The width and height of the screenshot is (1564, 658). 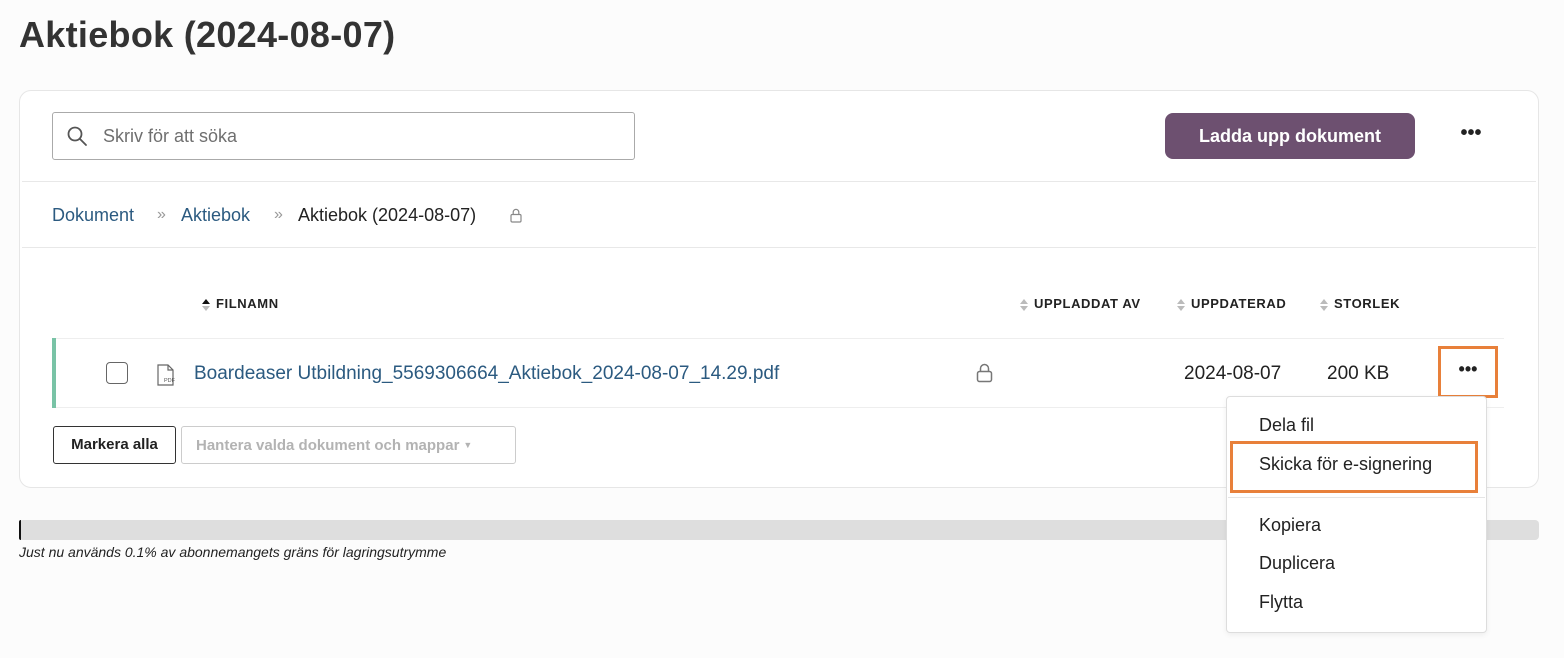 What do you see at coordinates (54, 373) in the screenshot?
I see `row-accent-bar` at bounding box center [54, 373].